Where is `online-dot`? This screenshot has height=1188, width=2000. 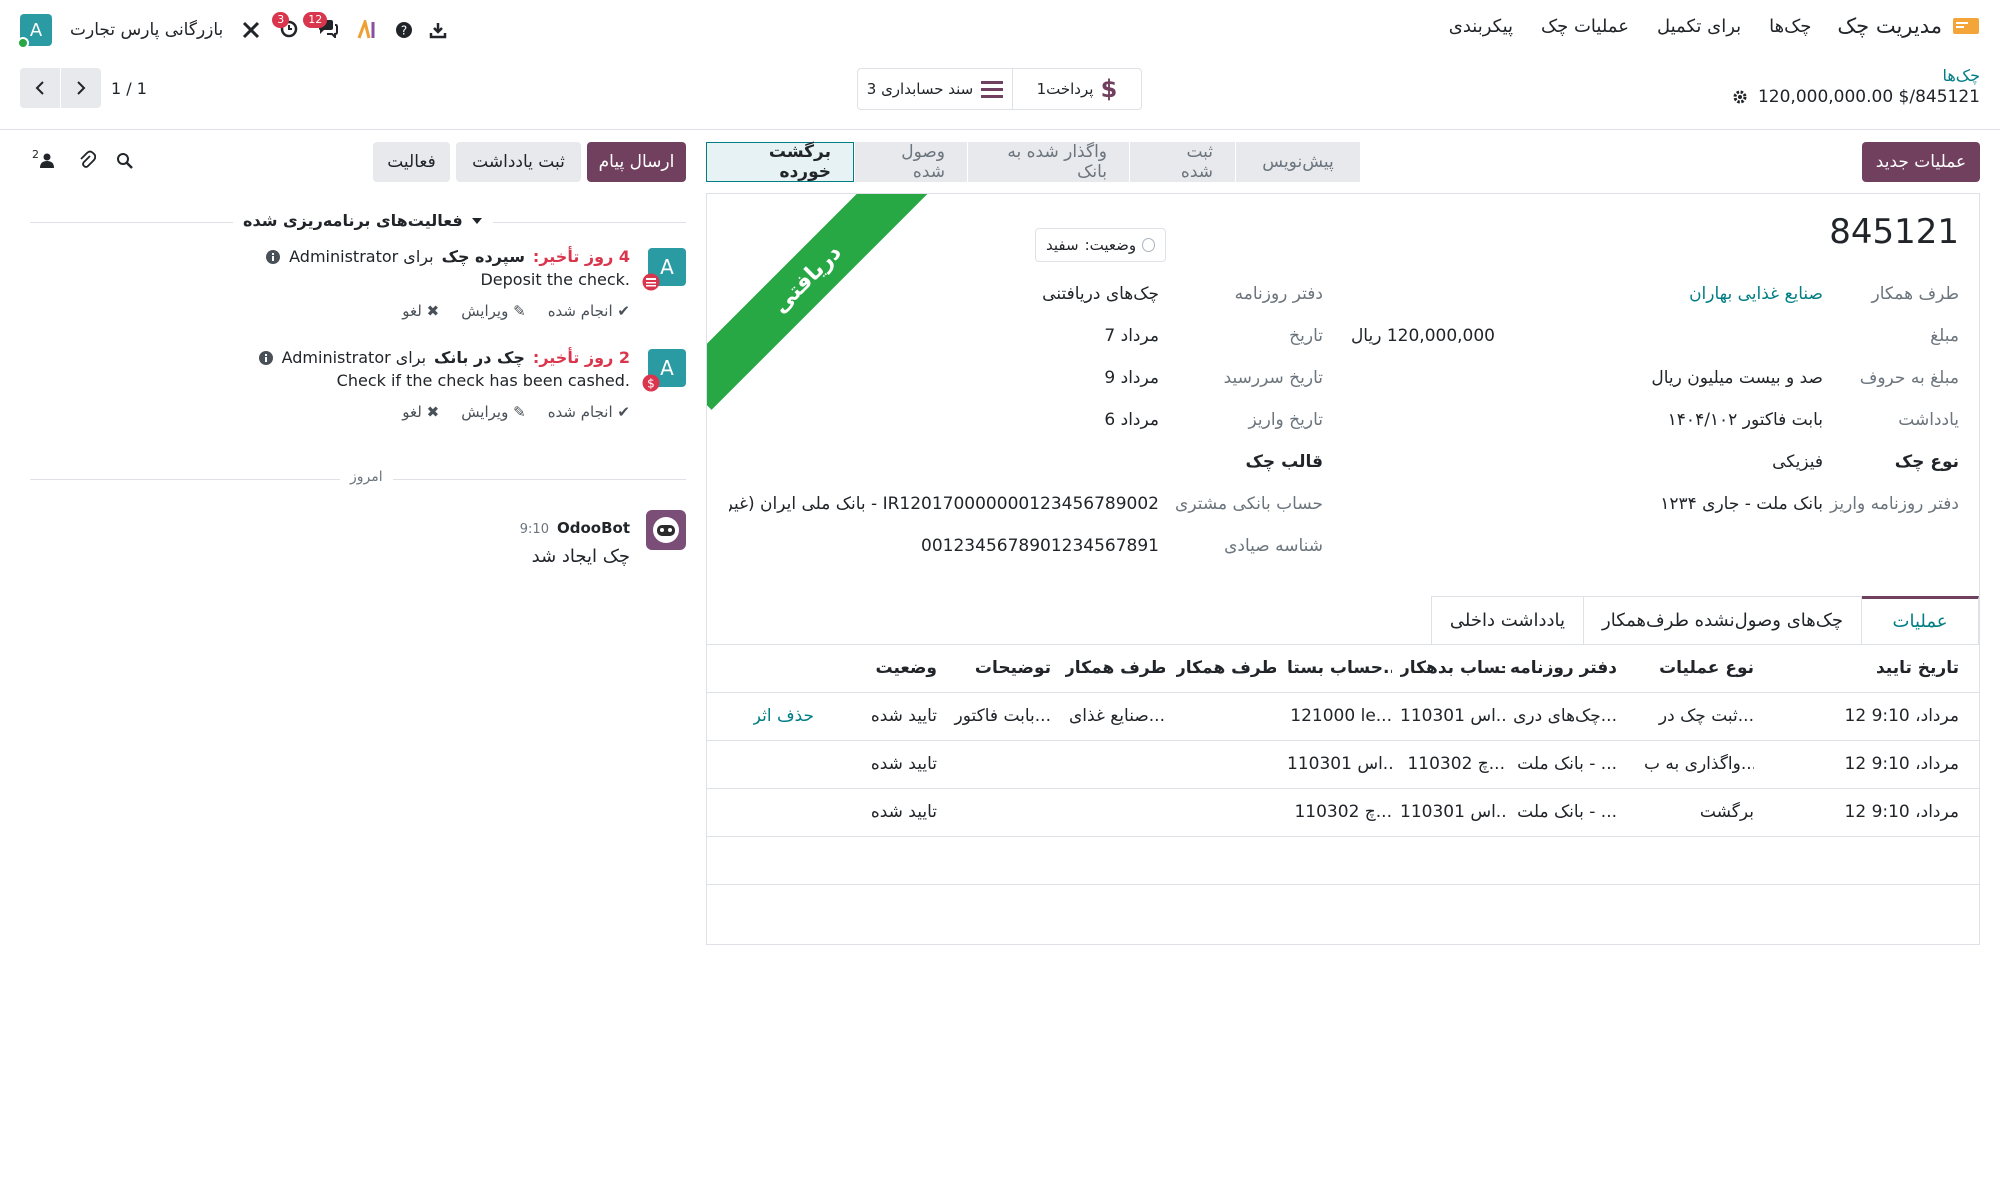 online-dot is located at coordinates (23, 43).